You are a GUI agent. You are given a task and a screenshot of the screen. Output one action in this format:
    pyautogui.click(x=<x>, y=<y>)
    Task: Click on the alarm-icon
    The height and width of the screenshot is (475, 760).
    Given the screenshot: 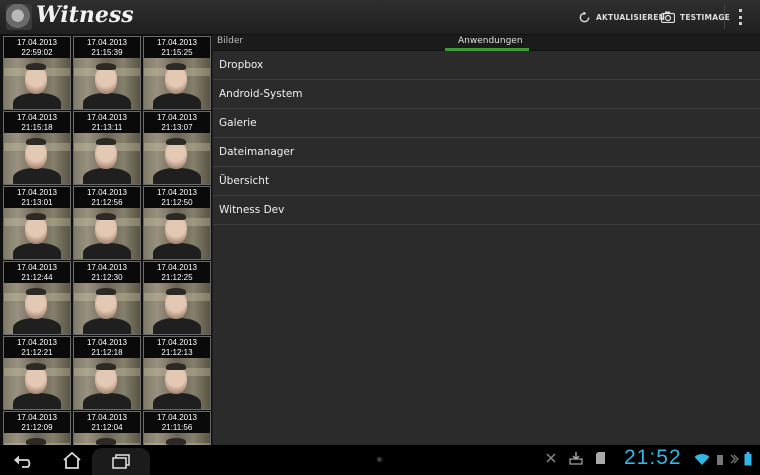 What is the action you would take?
    pyautogui.click(x=720, y=459)
    